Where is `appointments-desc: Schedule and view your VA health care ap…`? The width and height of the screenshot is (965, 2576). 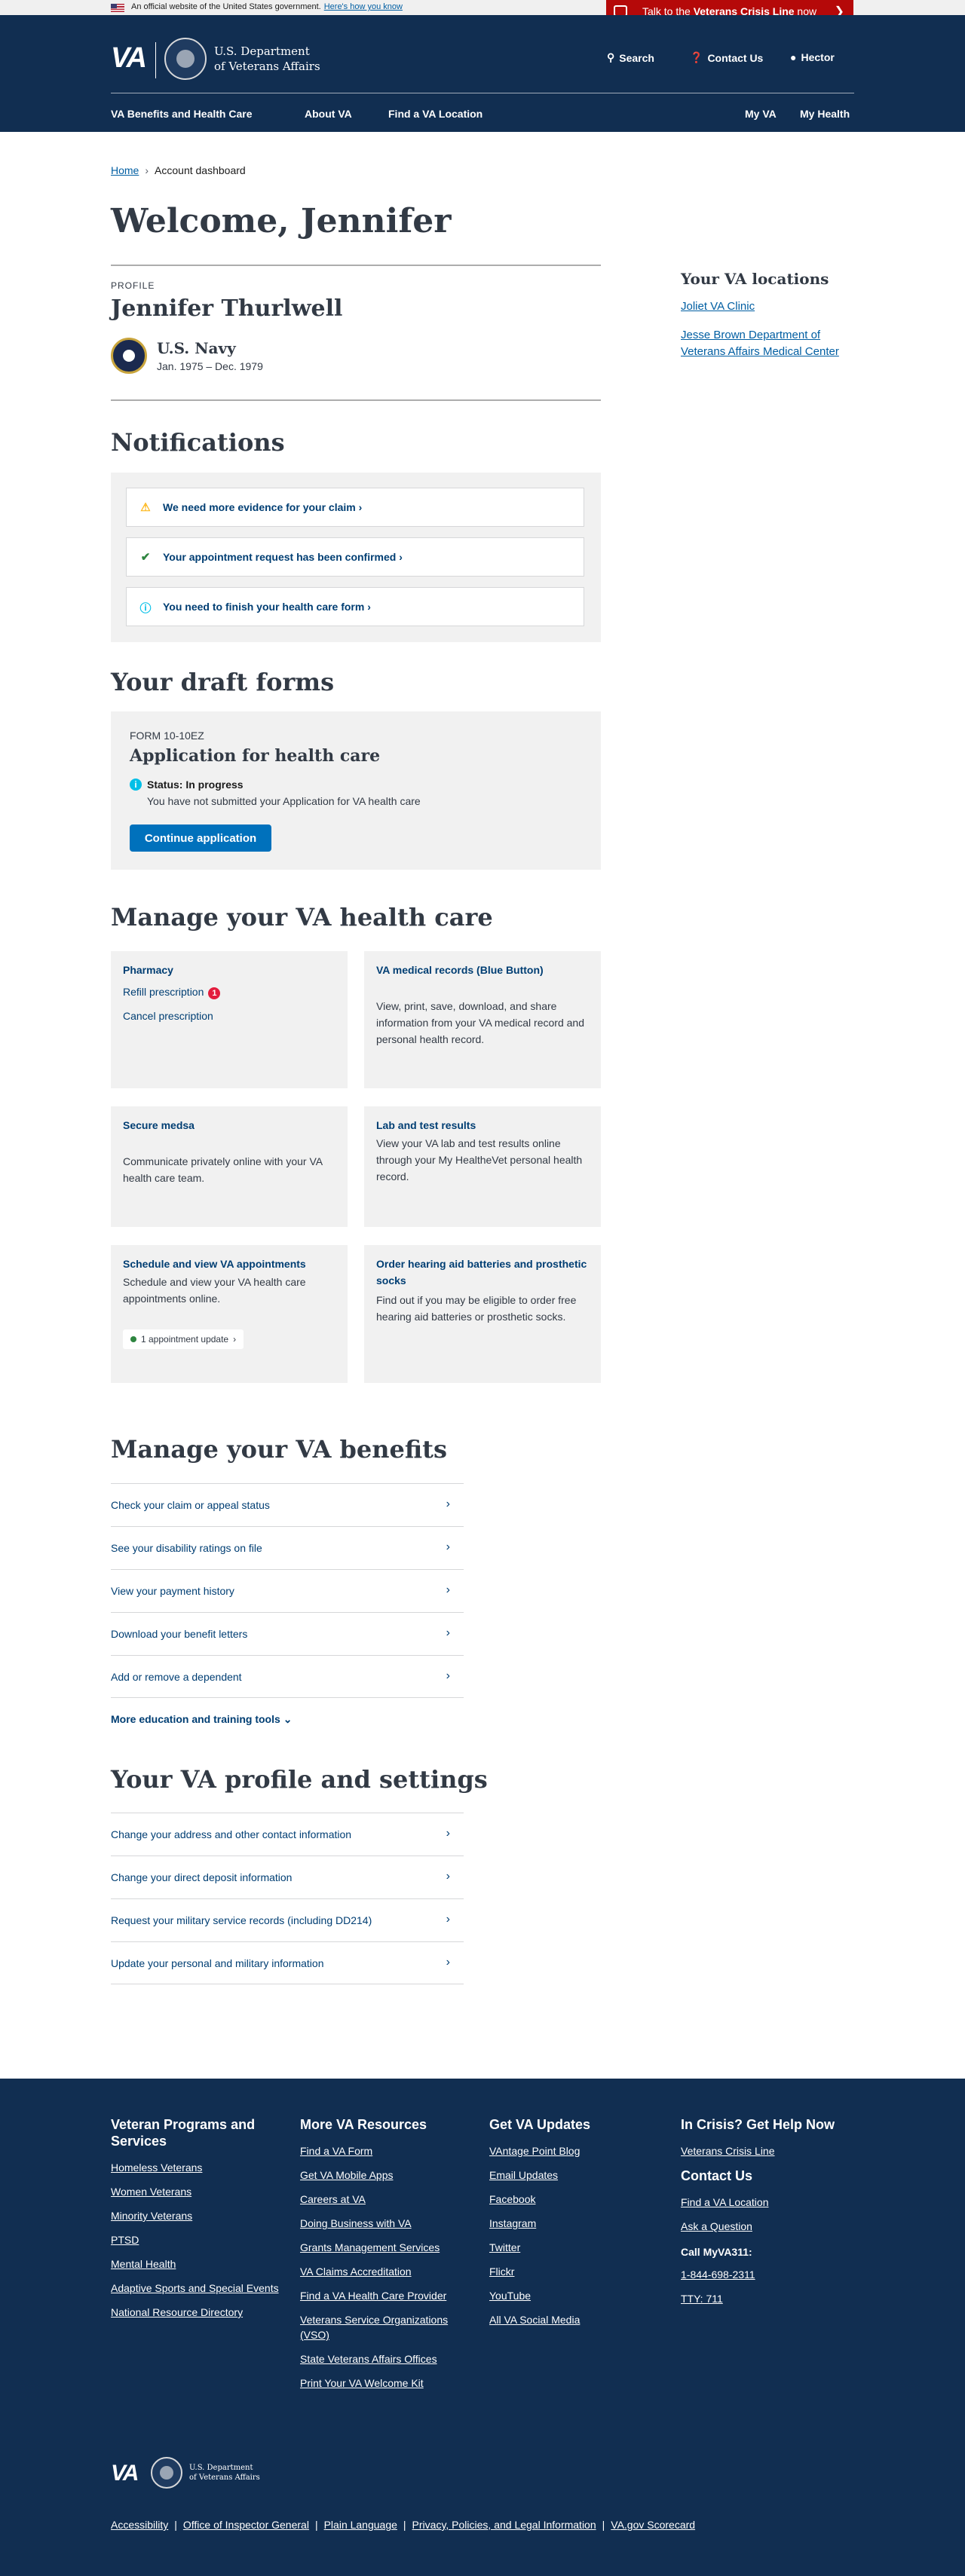 appointments-desc: Schedule and view your VA health care ap… is located at coordinates (214, 1290).